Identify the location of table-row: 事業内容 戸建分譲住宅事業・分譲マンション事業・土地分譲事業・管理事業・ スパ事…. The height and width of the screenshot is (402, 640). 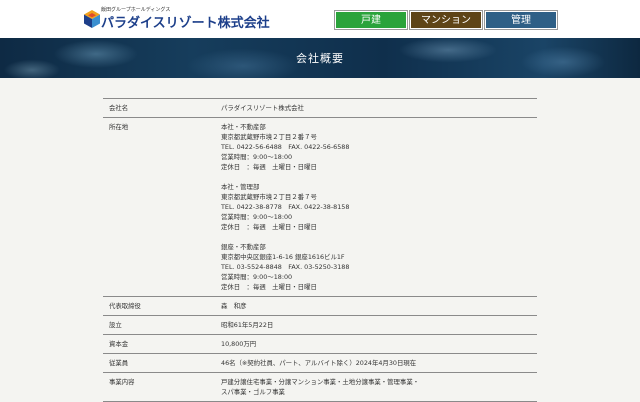
(320, 387).